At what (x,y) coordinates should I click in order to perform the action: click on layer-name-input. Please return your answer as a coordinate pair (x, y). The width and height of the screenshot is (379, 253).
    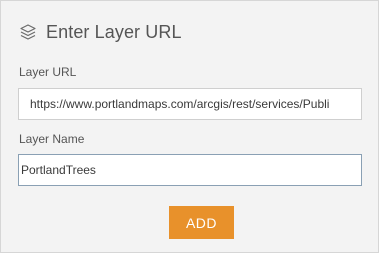
    Looking at the image, I should click on (190, 170).